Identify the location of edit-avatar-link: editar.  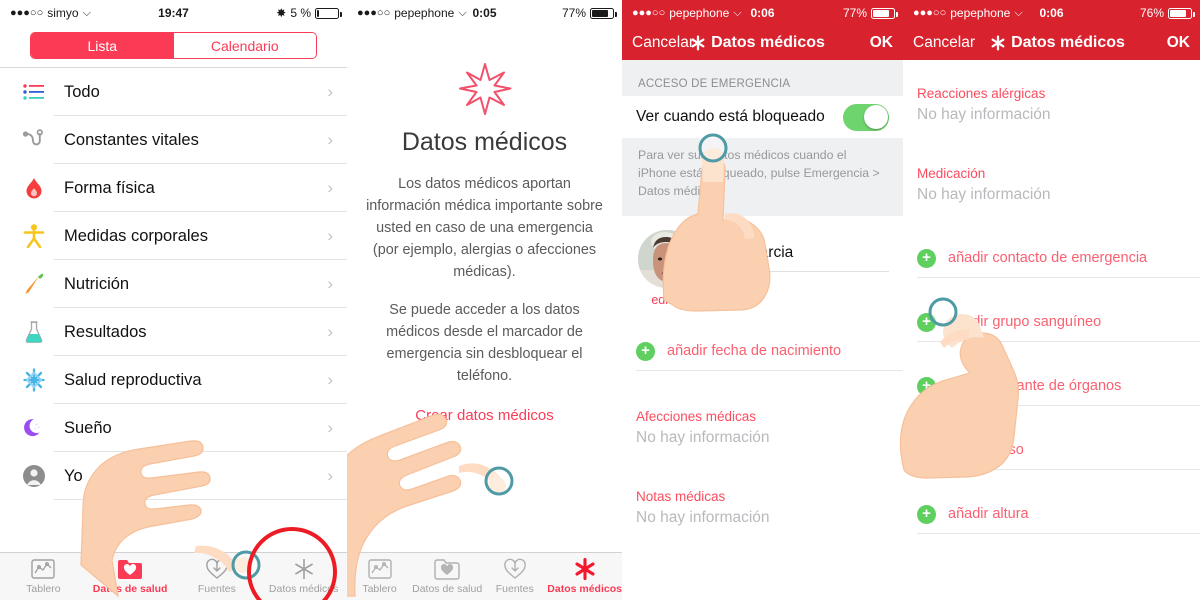
(667, 300).